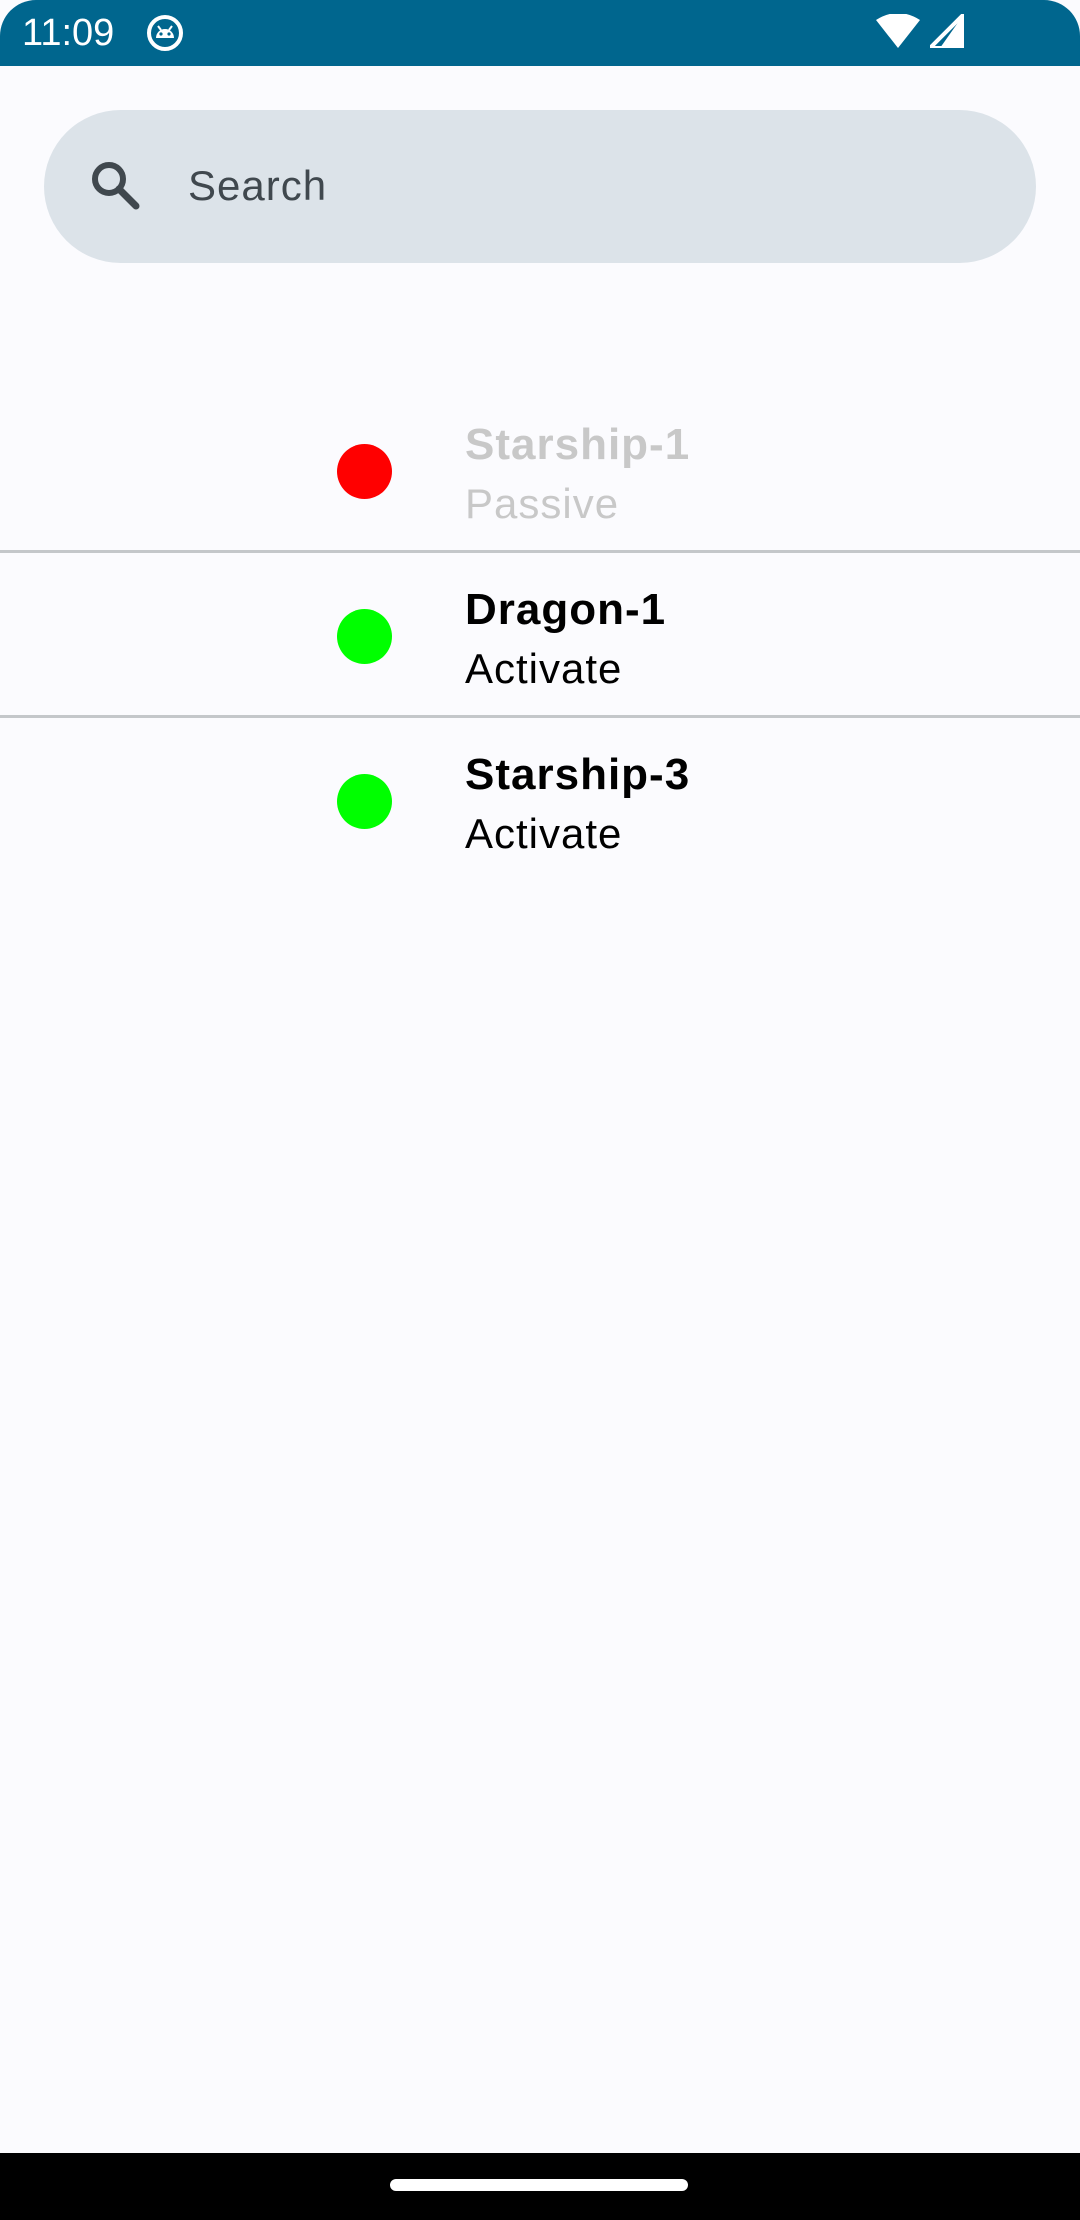 This screenshot has height=2220, width=1080. I want to click on item-name: Dragon-1, so click(566, 609).